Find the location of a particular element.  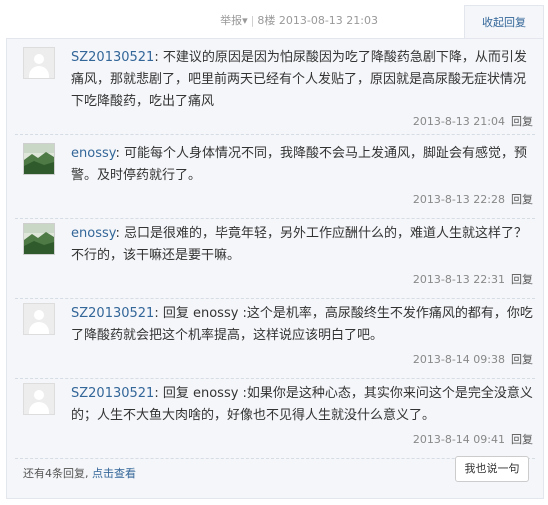

post-meta: 举报▾ | 8楼 2013-08-13 21:03 is located at coordinates (299, 20).